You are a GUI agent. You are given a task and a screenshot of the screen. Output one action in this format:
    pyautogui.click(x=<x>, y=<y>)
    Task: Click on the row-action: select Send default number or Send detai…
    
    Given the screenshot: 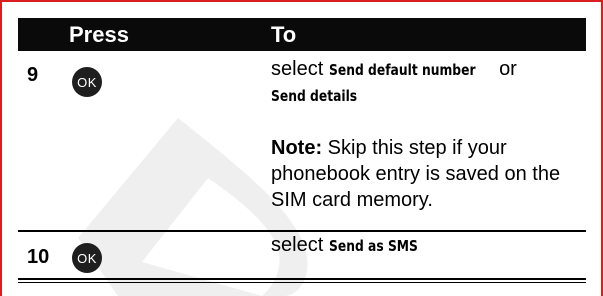 What is the action you would take?
    pyautogui.click(x=421, y=83)
    